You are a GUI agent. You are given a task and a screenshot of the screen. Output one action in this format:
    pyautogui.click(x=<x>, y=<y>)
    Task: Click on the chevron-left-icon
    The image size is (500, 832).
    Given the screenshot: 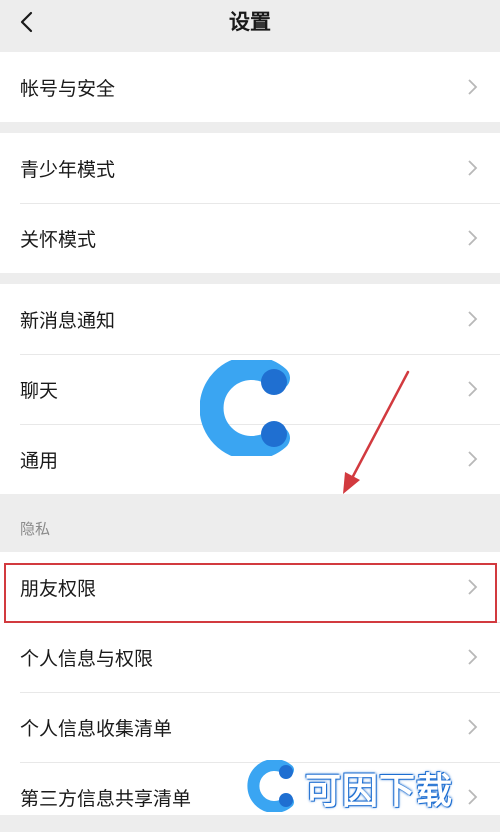 What is the action you would take?
    pyautogui.click(x=26, y=22)
    